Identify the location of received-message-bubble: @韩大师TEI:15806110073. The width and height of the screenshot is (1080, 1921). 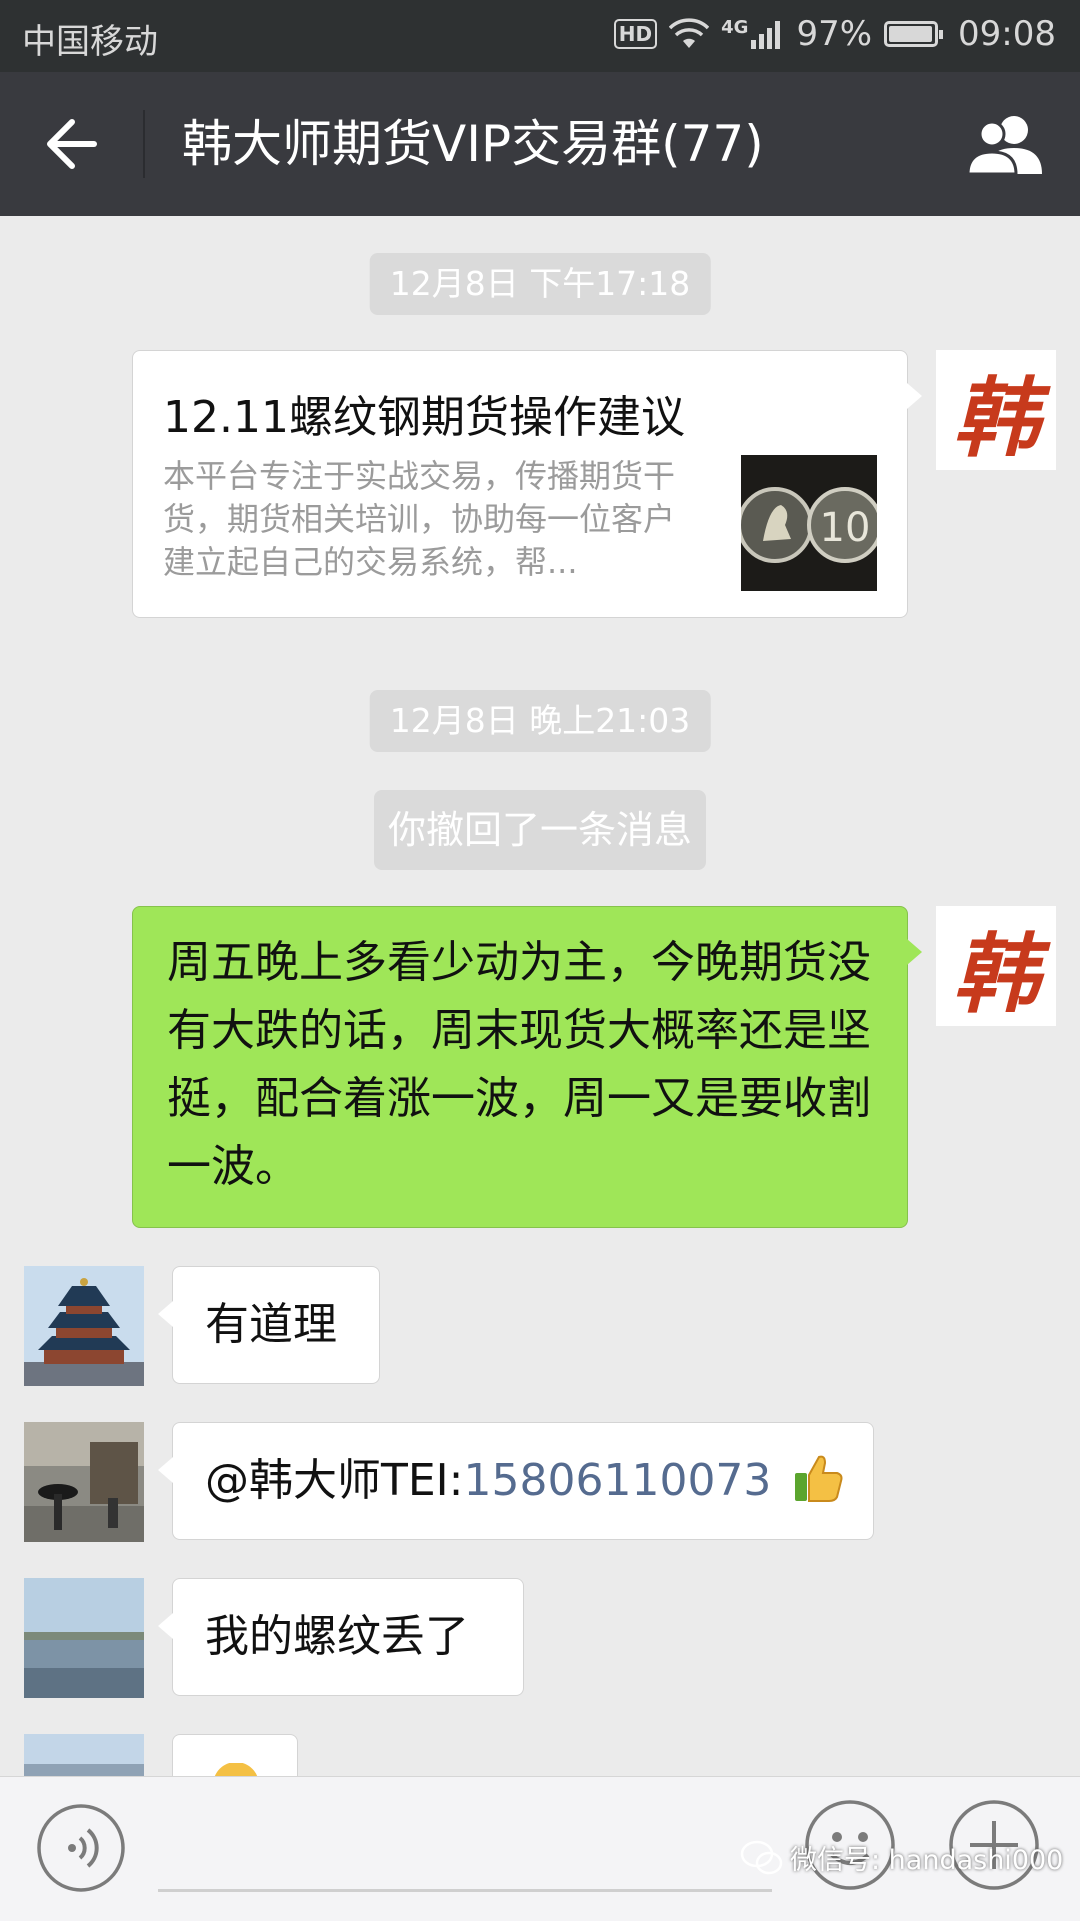
(516, 1481).